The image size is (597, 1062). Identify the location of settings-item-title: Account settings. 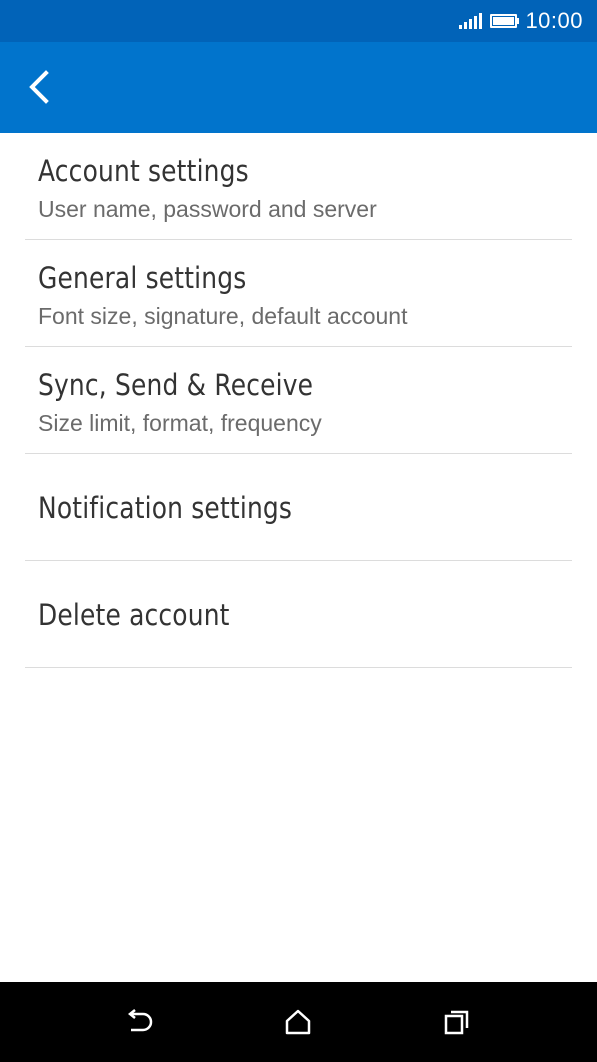
(143, 171).